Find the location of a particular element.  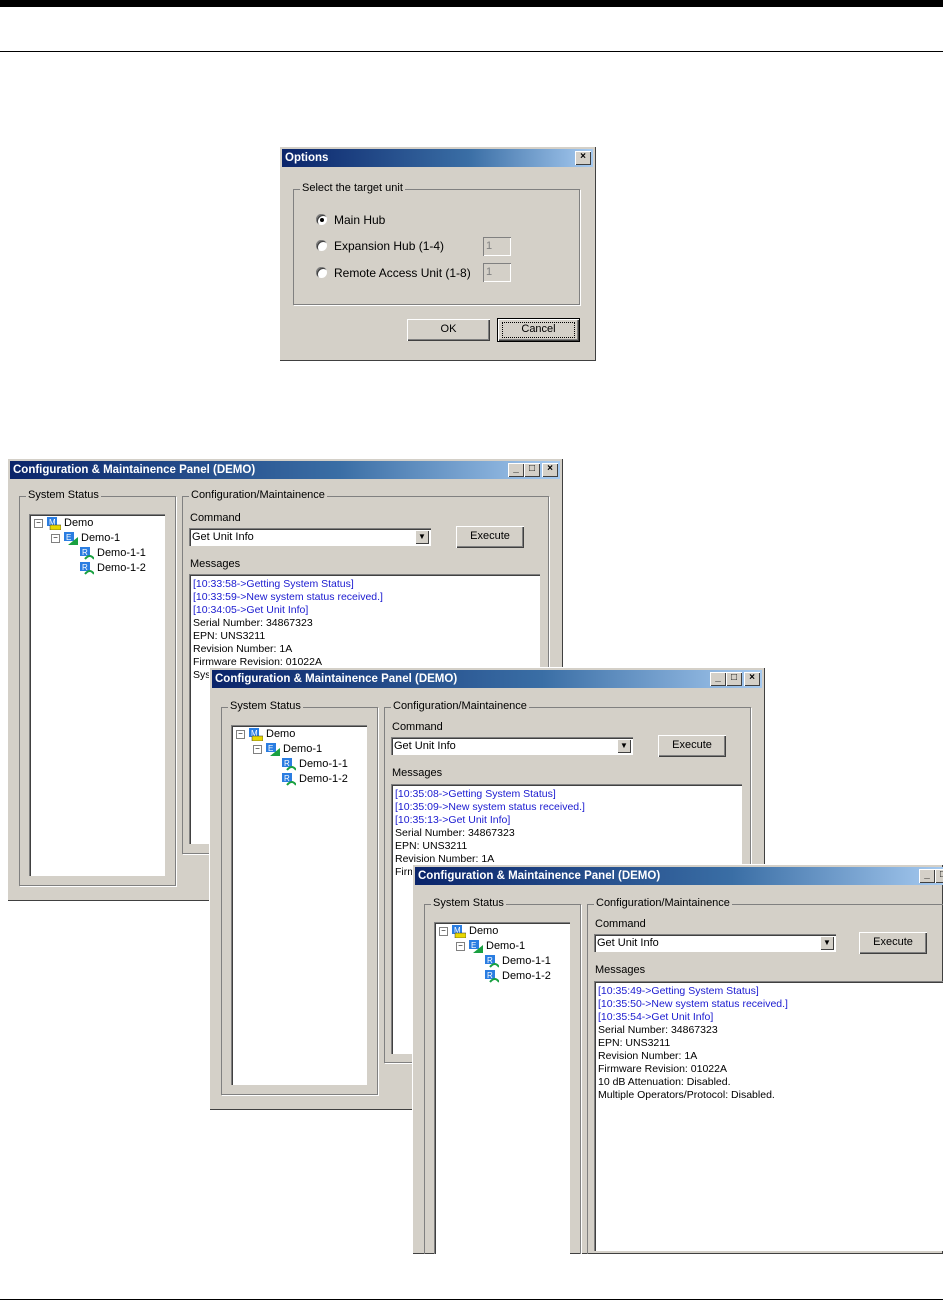

system-status-title: System Status is located at coordinates (63, 495).